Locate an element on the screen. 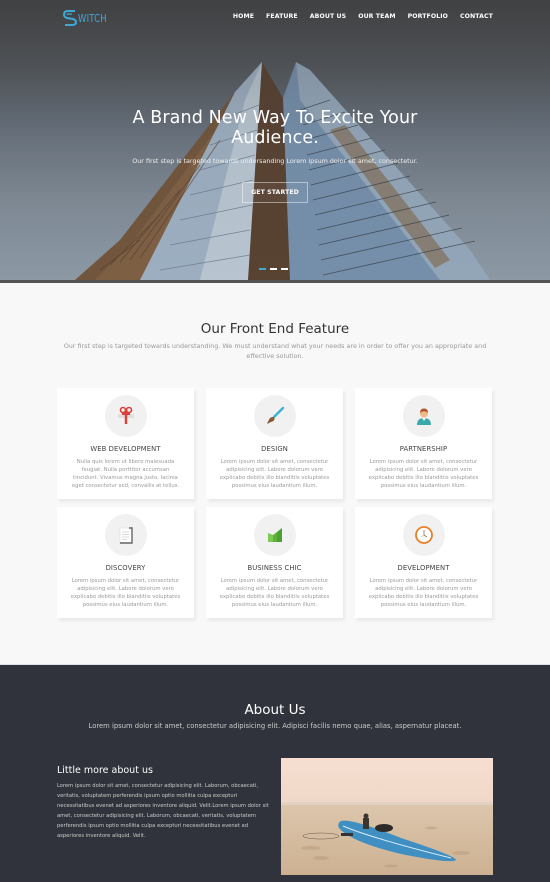 This screenshot has height=882, width=550. paintbrush-icon is located at coordinates (275, 415).